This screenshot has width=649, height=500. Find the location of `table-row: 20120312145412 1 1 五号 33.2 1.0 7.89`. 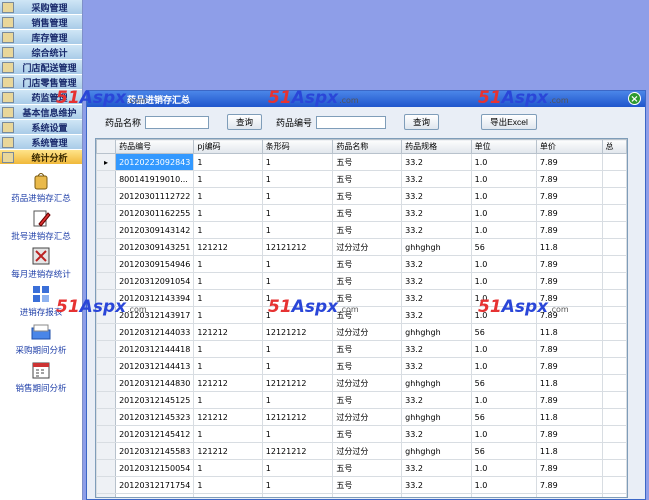

table-row: 20120312145412 1 1 五号 33.2 1.0 7.89 is located at coordinates (361, 434).